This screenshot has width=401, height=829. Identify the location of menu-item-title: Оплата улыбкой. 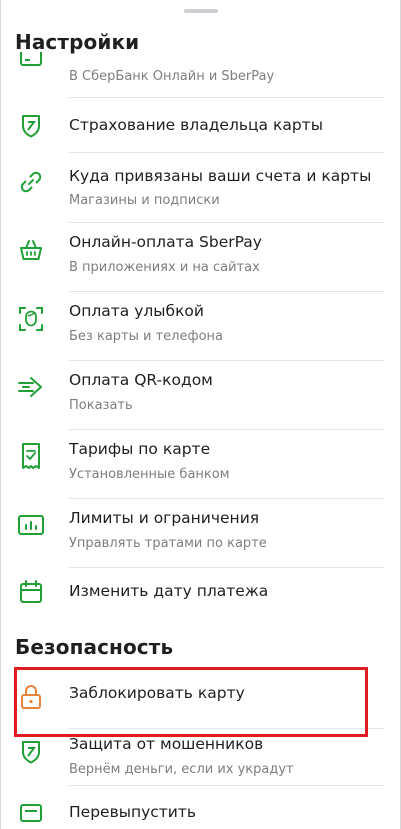
(136, 311).